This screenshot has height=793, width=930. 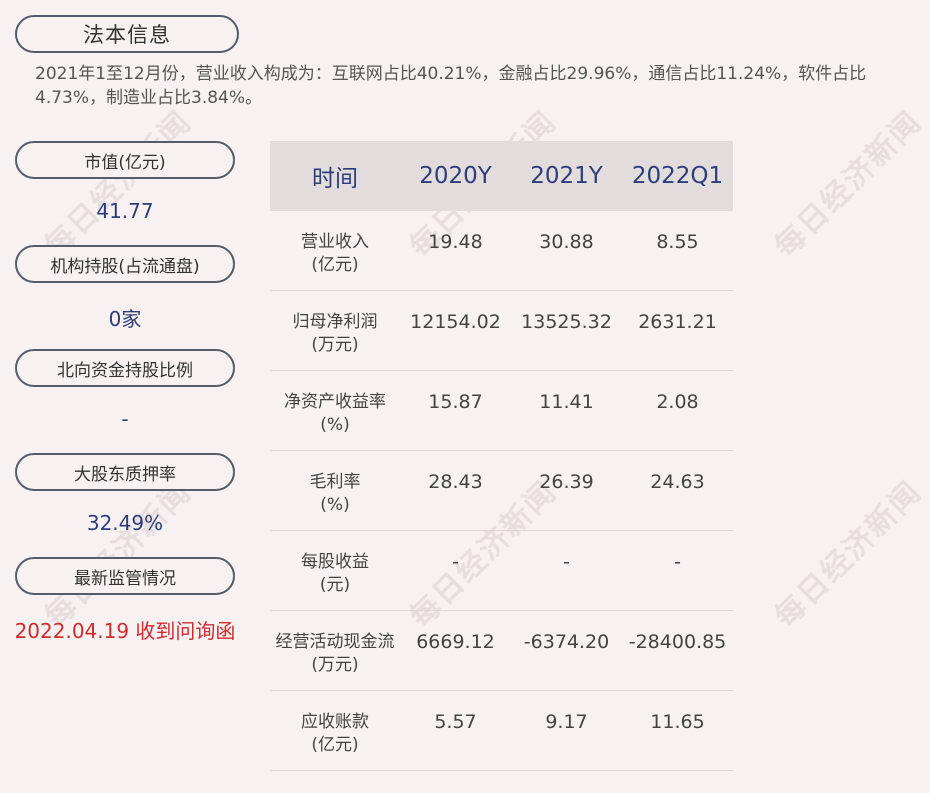 What do you see at coordinates (125, 419) in the screenshot?
I see `northbound-ratio-value: -` at bounding box center [125, 419].